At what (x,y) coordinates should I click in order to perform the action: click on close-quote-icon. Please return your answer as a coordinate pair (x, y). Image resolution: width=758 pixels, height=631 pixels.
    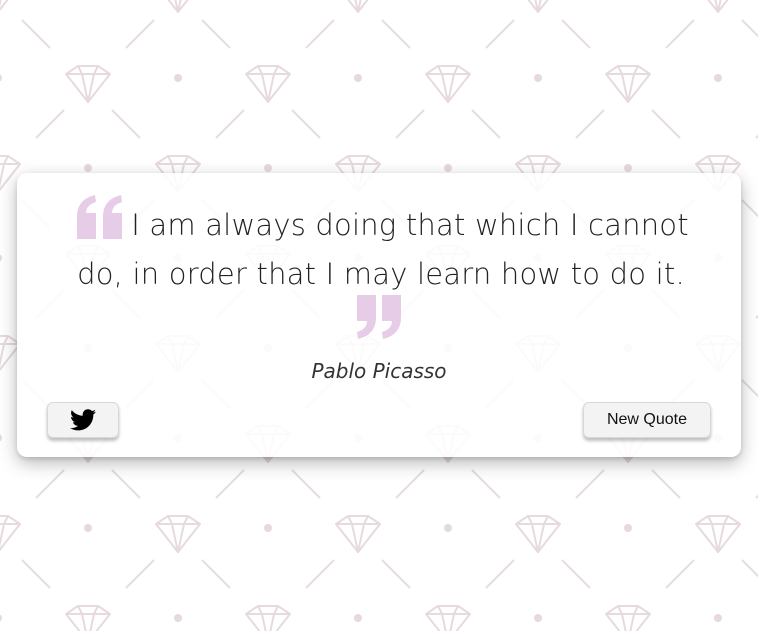
    Looking at the image, I should click on (379, 317).